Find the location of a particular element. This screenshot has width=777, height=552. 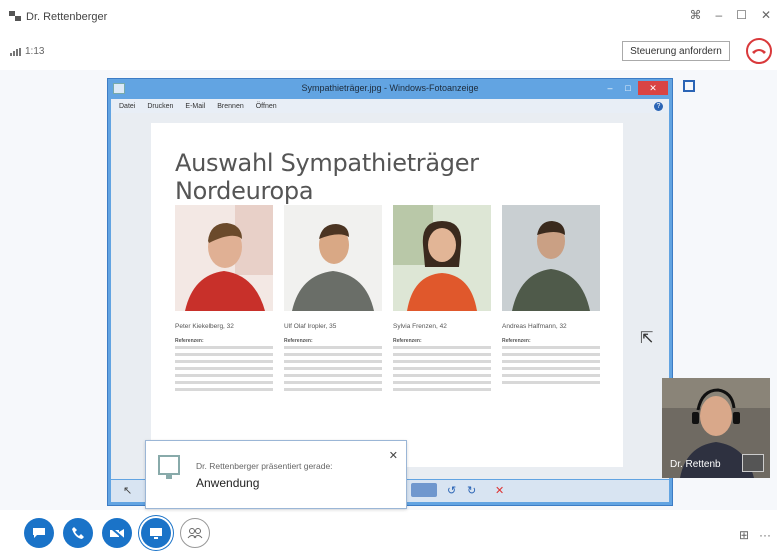

call-button is located at coordinates (78, 533).